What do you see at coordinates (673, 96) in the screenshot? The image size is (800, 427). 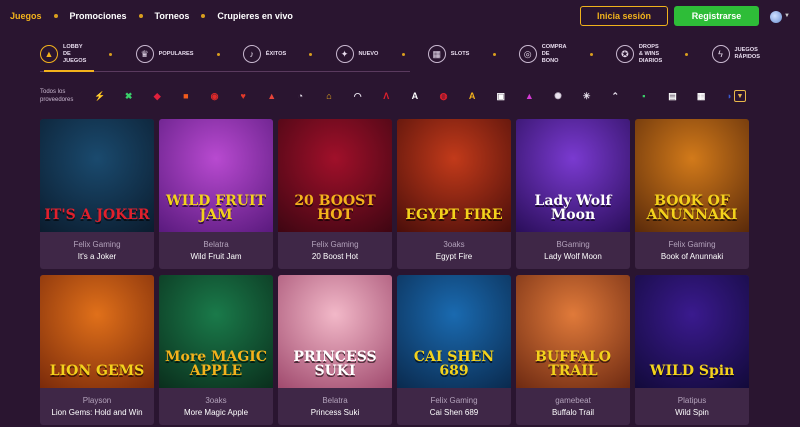 I see `provider-logo-21: ▤` at bounding box center [673, 96].